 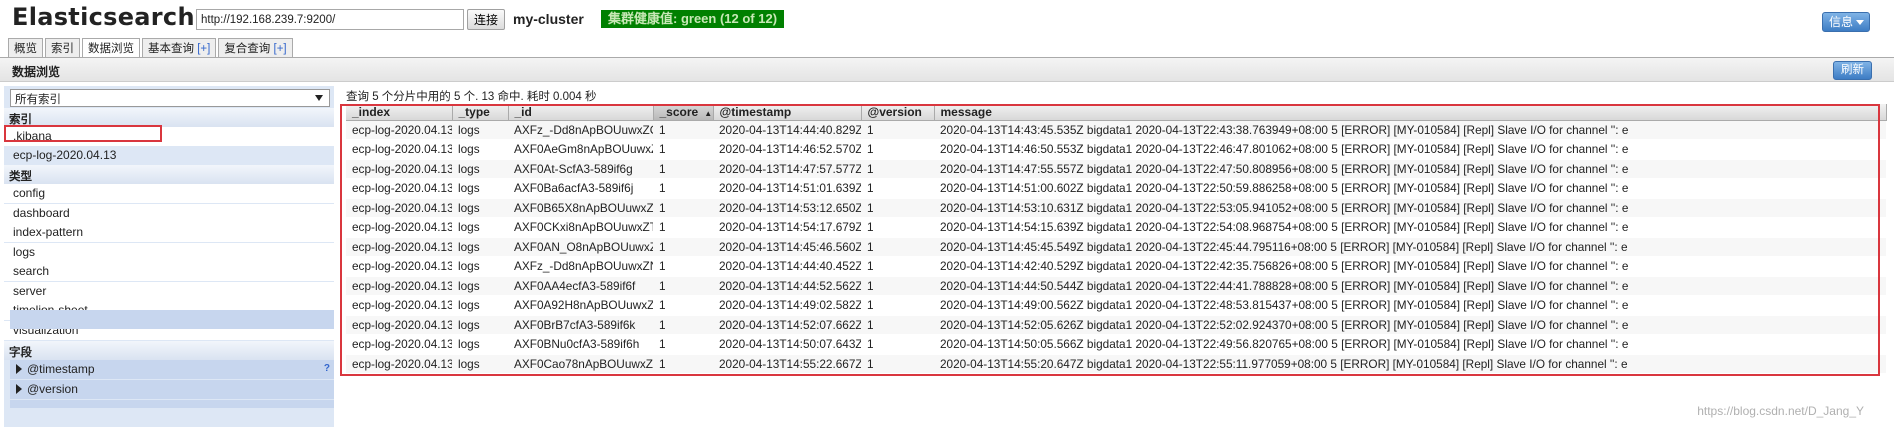 What do you see at coordinates (169, 155) in the screenshot?
I see `index-item-ecp-log: ecp-log-2020.04.13` at bounding box center [169, 155].